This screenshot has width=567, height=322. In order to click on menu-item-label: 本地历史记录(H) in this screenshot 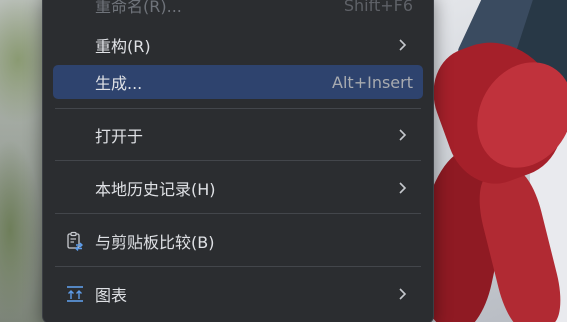, I will do `click(155, 189)`.